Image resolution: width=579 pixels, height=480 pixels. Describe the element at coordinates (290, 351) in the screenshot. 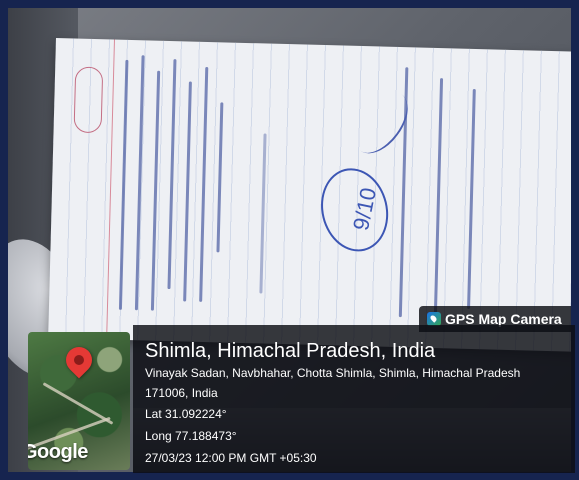

I see `location-title: Shimla, Himachal Pradesh, India` at that location.